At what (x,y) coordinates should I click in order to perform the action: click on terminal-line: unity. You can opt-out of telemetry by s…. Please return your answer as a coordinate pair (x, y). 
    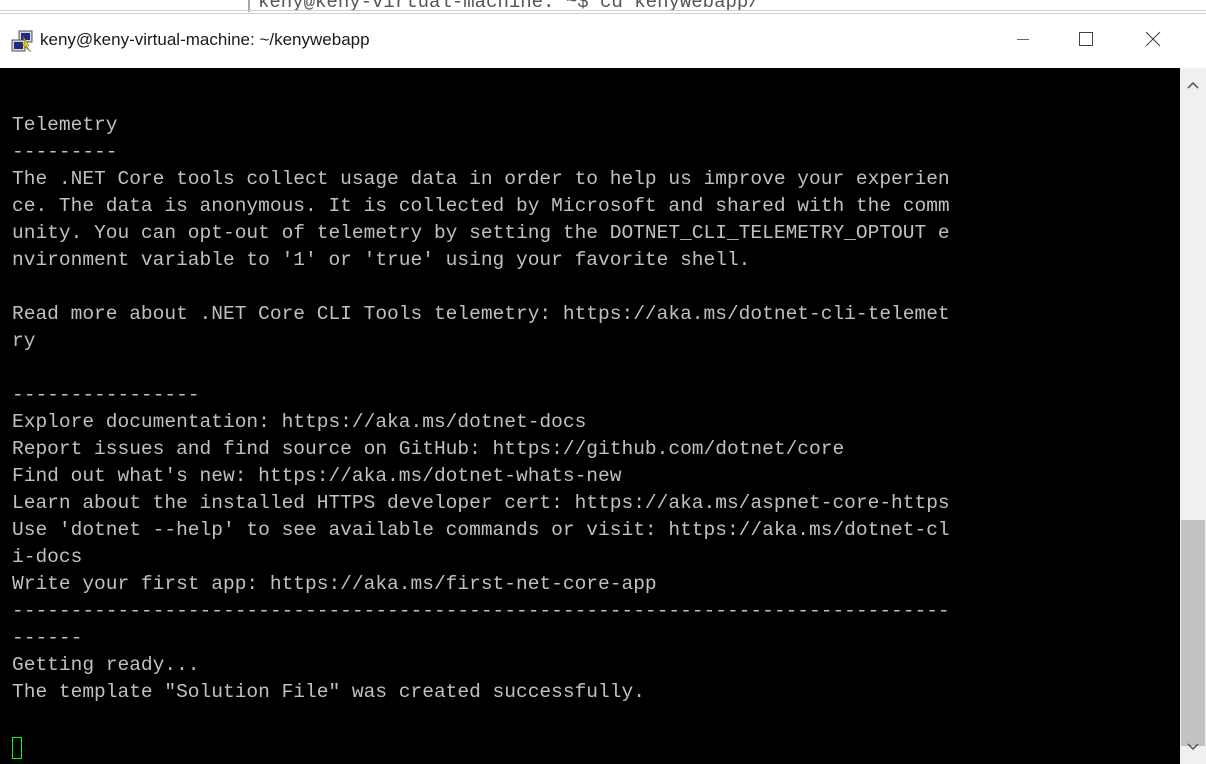
    Looking at the image, I should click on (481, 233).